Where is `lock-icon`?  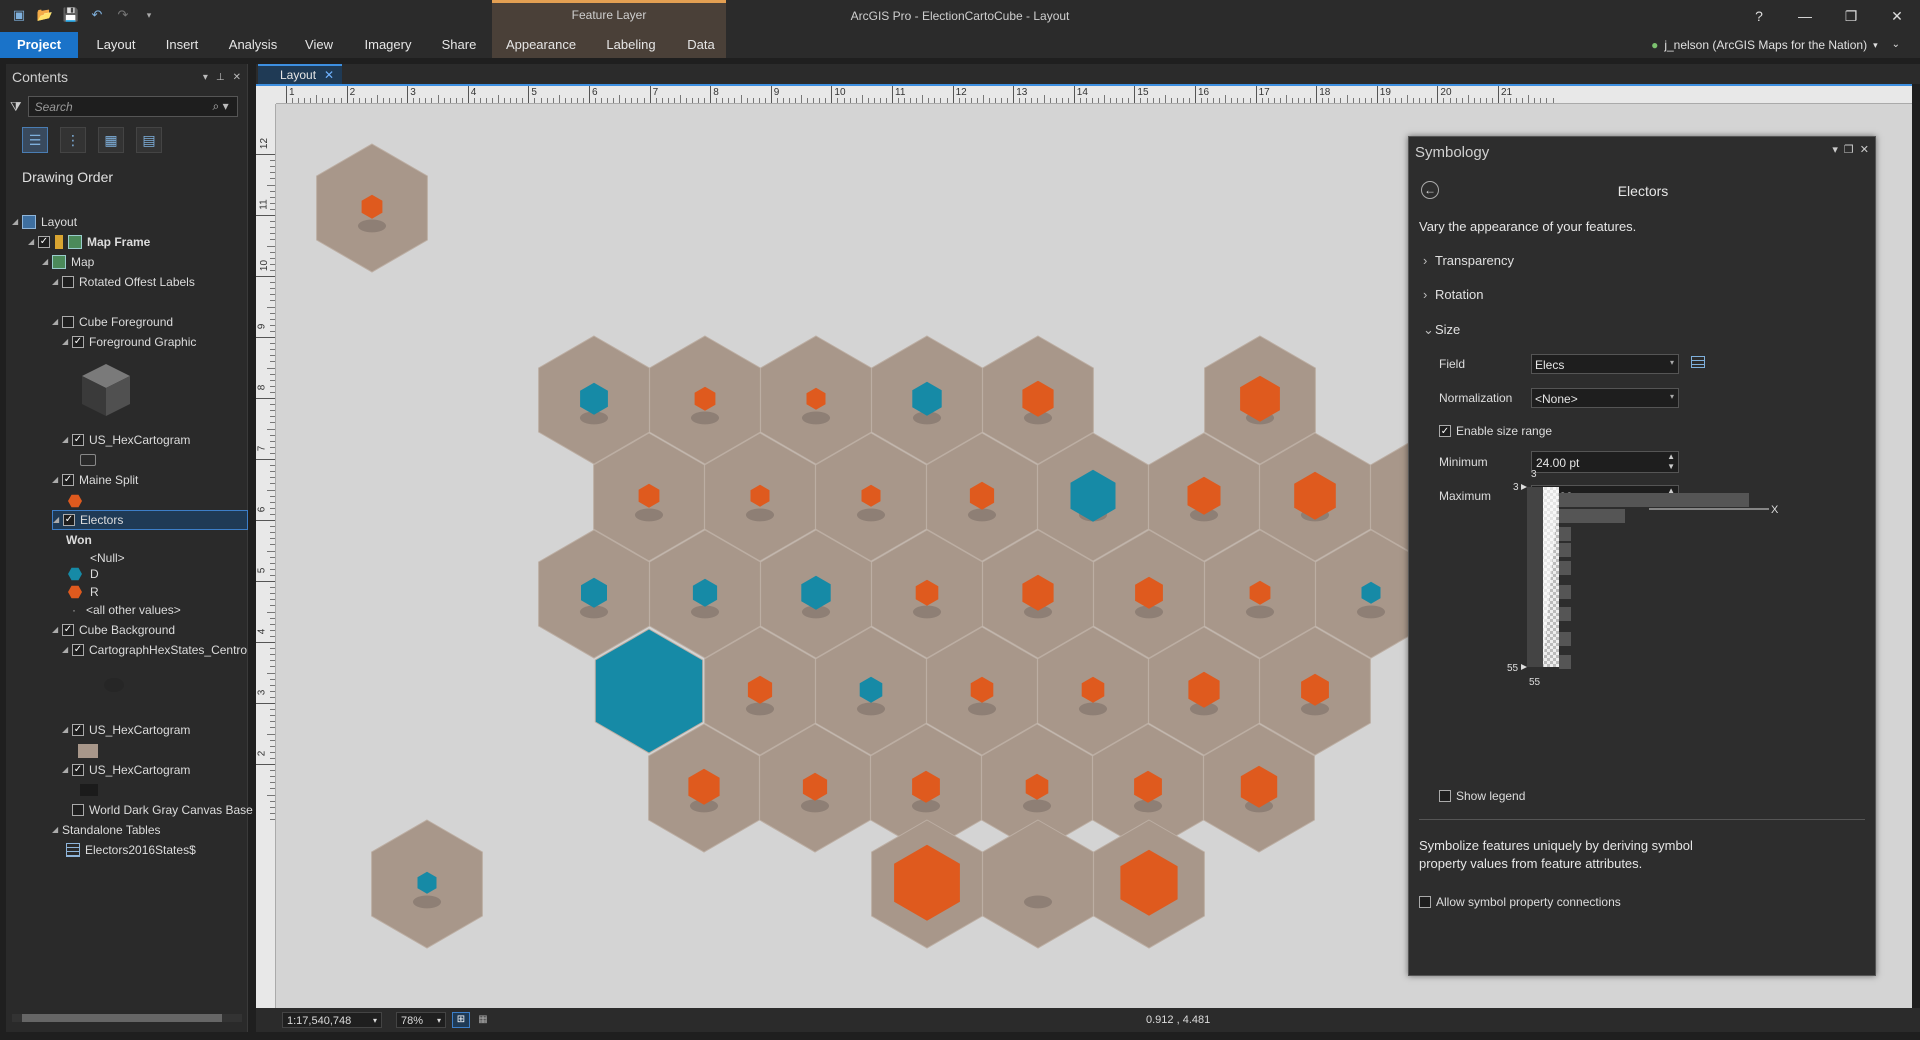 lock-icon is located at coordinates (59, 242).